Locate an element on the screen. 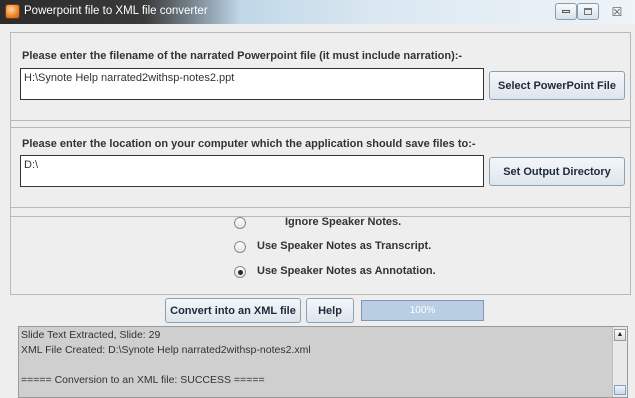  set-output-directory-button: Set Output Directory is located at coordinates (557, 171).